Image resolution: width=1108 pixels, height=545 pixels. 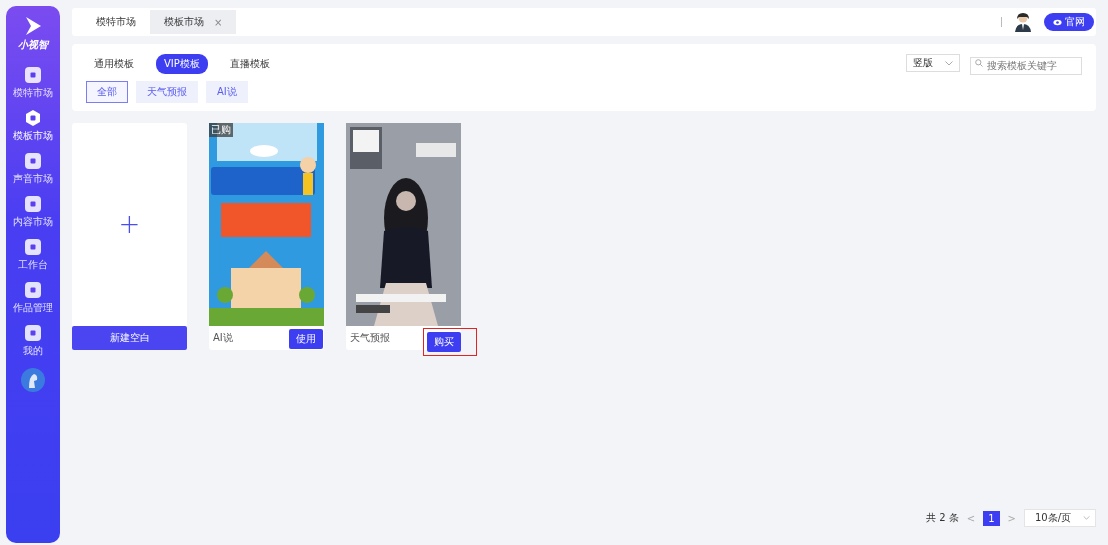 What do you see at coordinates (306, 338) in the screenshot?
I see `template-action-button: 使用` at bounding box center [306, 338].